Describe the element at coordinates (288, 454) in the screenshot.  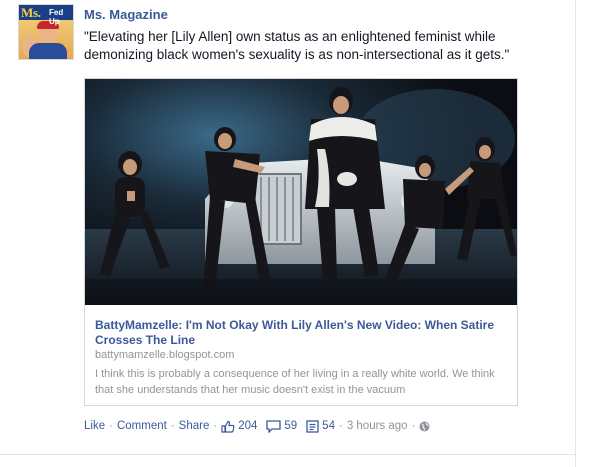
I see `post-bottom-border` at that location.